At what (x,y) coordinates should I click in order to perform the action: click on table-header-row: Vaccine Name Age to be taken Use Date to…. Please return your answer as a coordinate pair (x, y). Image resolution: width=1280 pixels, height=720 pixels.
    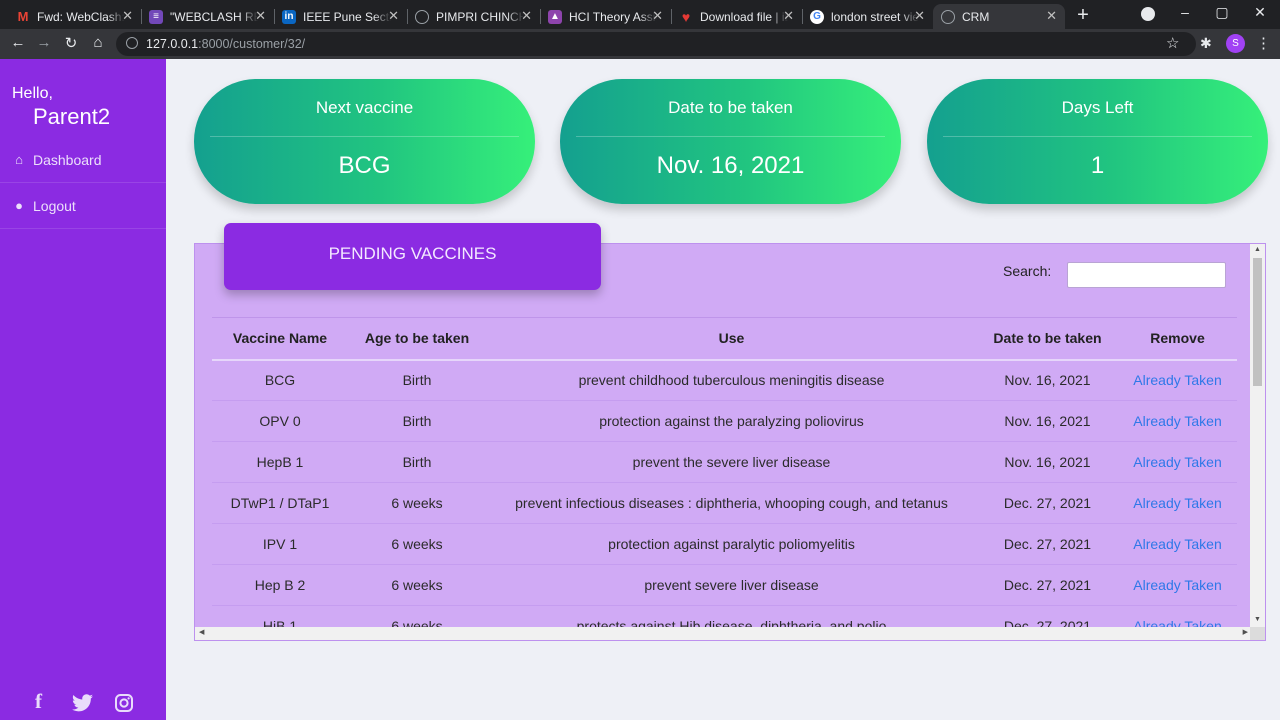
    Looking at the image, I should click on (724, 339).